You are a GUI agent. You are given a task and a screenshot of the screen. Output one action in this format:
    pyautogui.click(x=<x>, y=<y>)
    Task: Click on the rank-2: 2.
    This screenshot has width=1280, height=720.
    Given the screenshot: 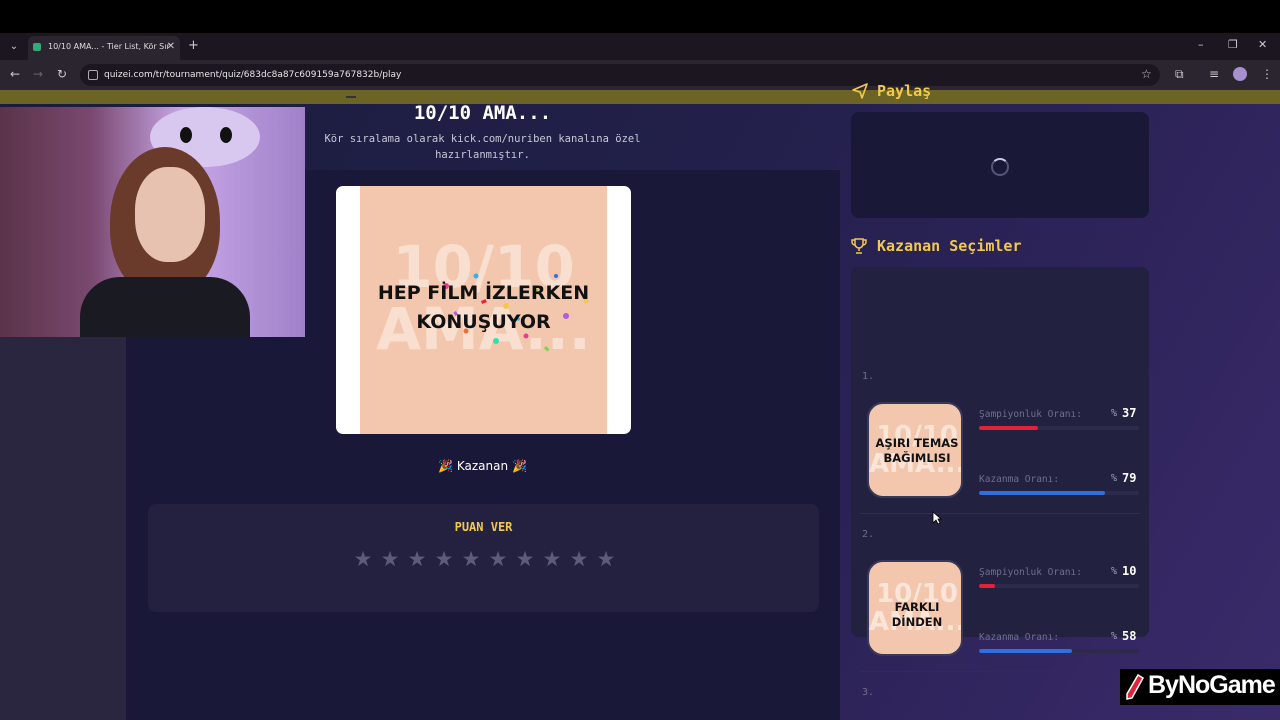 What is the action you would take?
    pyautogui.click(x=868, y=534)
    